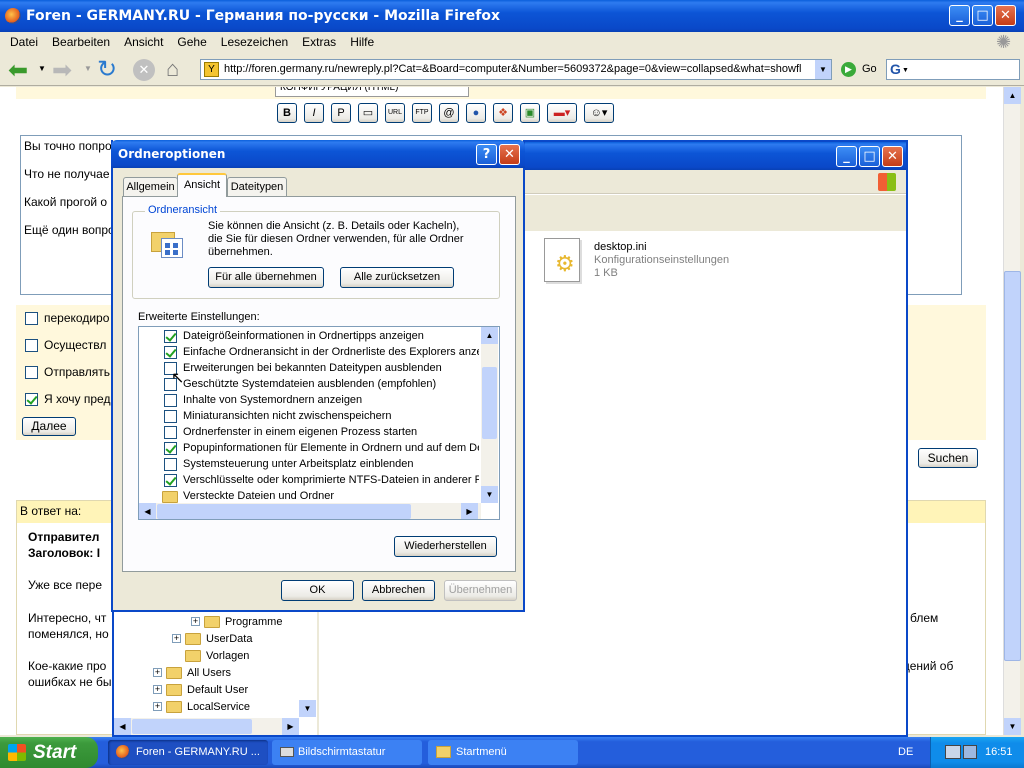 The image size is (1024, 768). I want to click on page-scrollbar: ▲ ▼, so click(1012, 411).